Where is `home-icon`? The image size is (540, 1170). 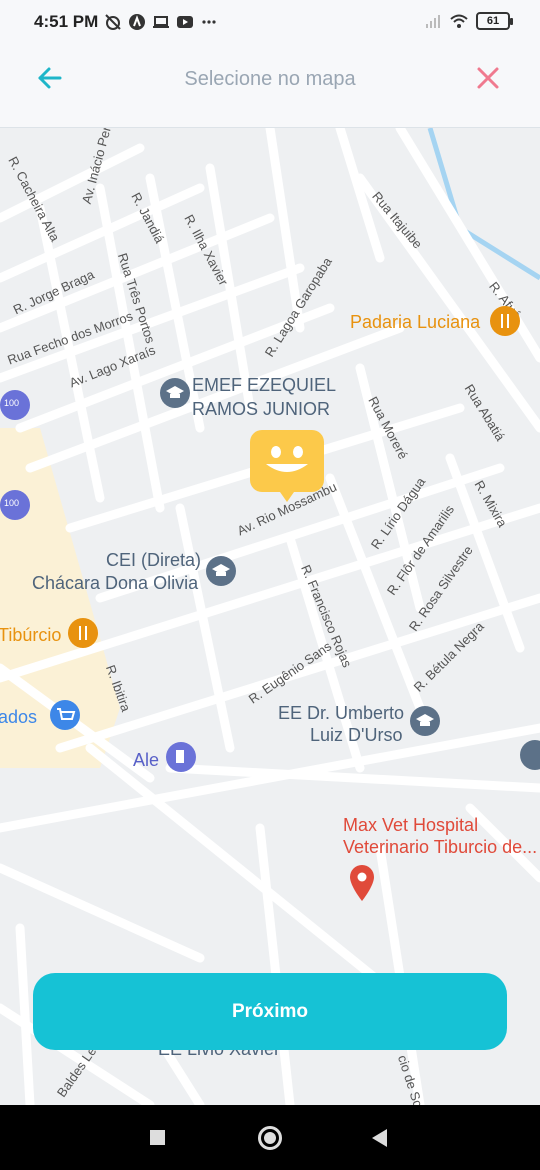 home-icon is located at coordinates (270, 1138).